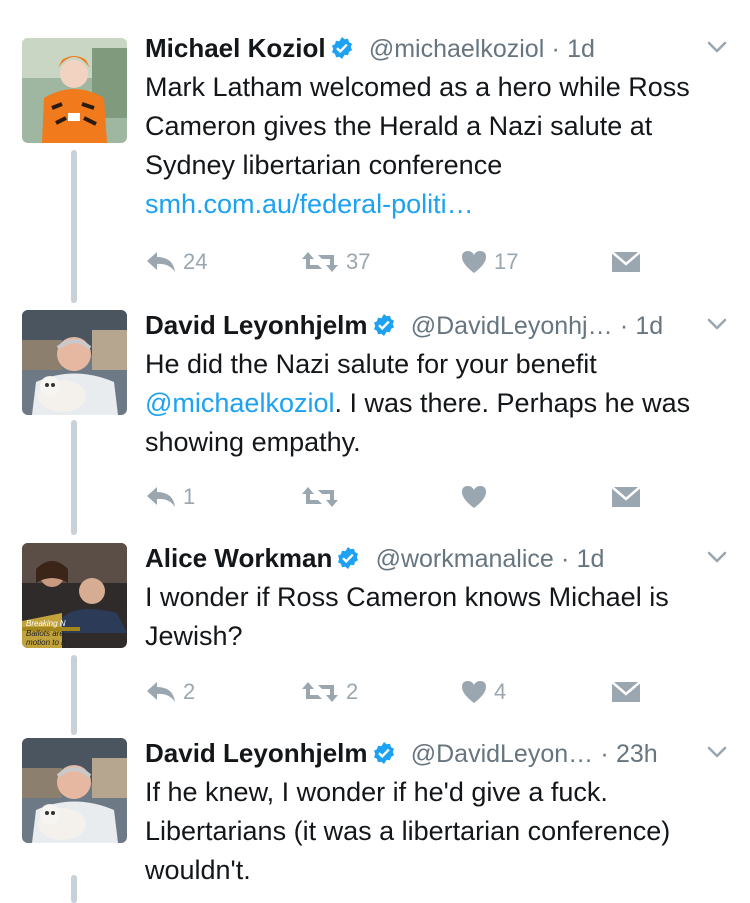 Image resolution: width=750 pixels, height=903 pixels. I want to click on mention-link: @michaelkoziol, so click(239, 403).